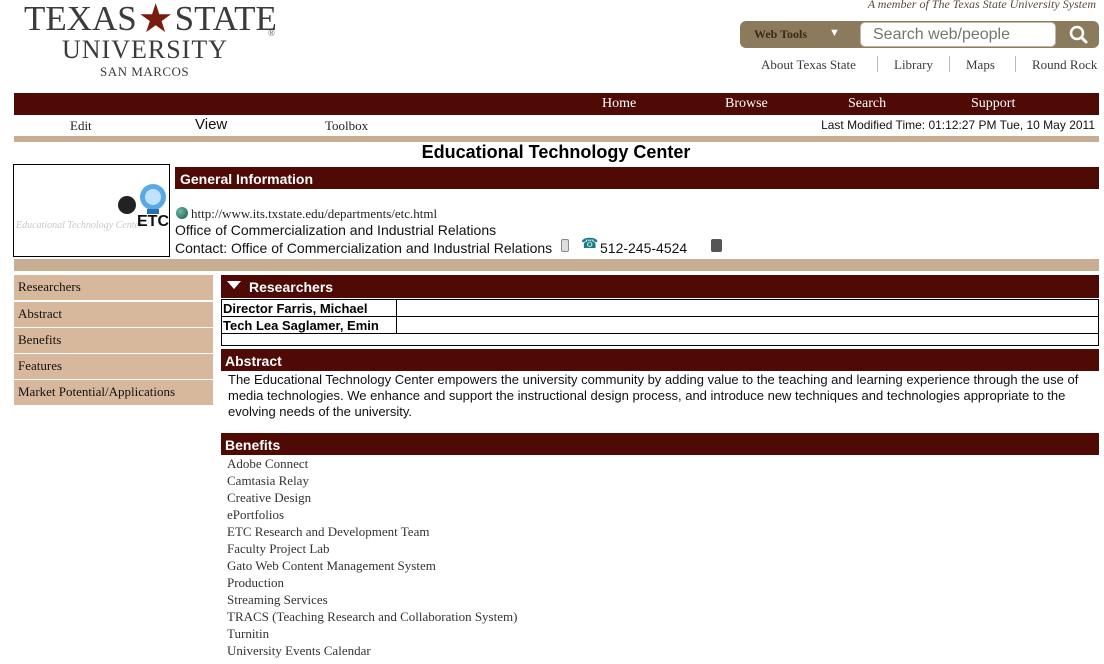 The width and height of the screenshot is (1104, 664). What do you see at coordinates (256, 514) in the screenshot?
I see `list-item: ePortfolios` at bounding box center [256, 514].